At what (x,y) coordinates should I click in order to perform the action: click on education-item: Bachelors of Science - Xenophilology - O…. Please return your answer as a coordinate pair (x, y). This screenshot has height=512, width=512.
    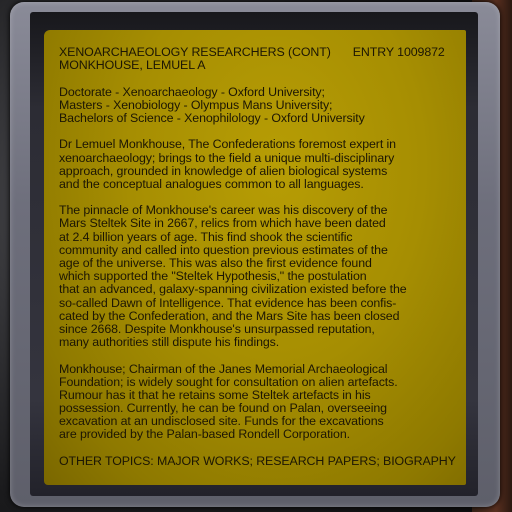
    Looking at the image, I should click on (212, 117).